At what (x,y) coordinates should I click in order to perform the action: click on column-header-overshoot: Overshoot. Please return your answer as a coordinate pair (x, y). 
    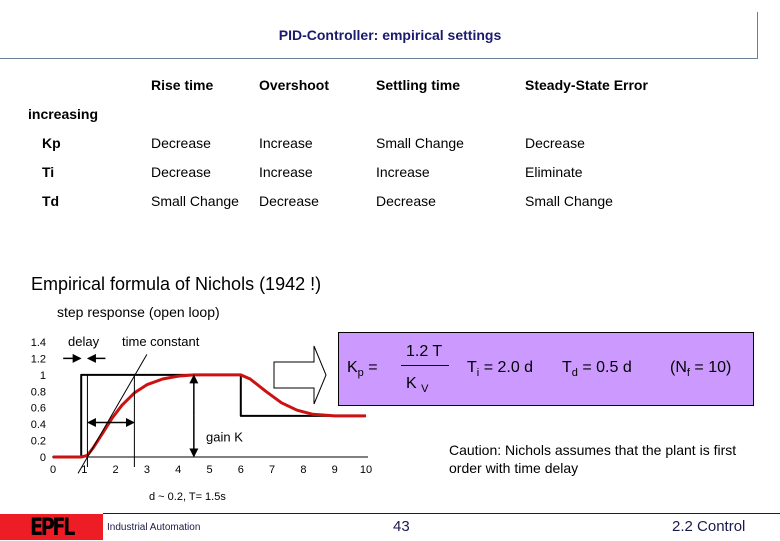
    Looking at the image, I should click on (294, 85).